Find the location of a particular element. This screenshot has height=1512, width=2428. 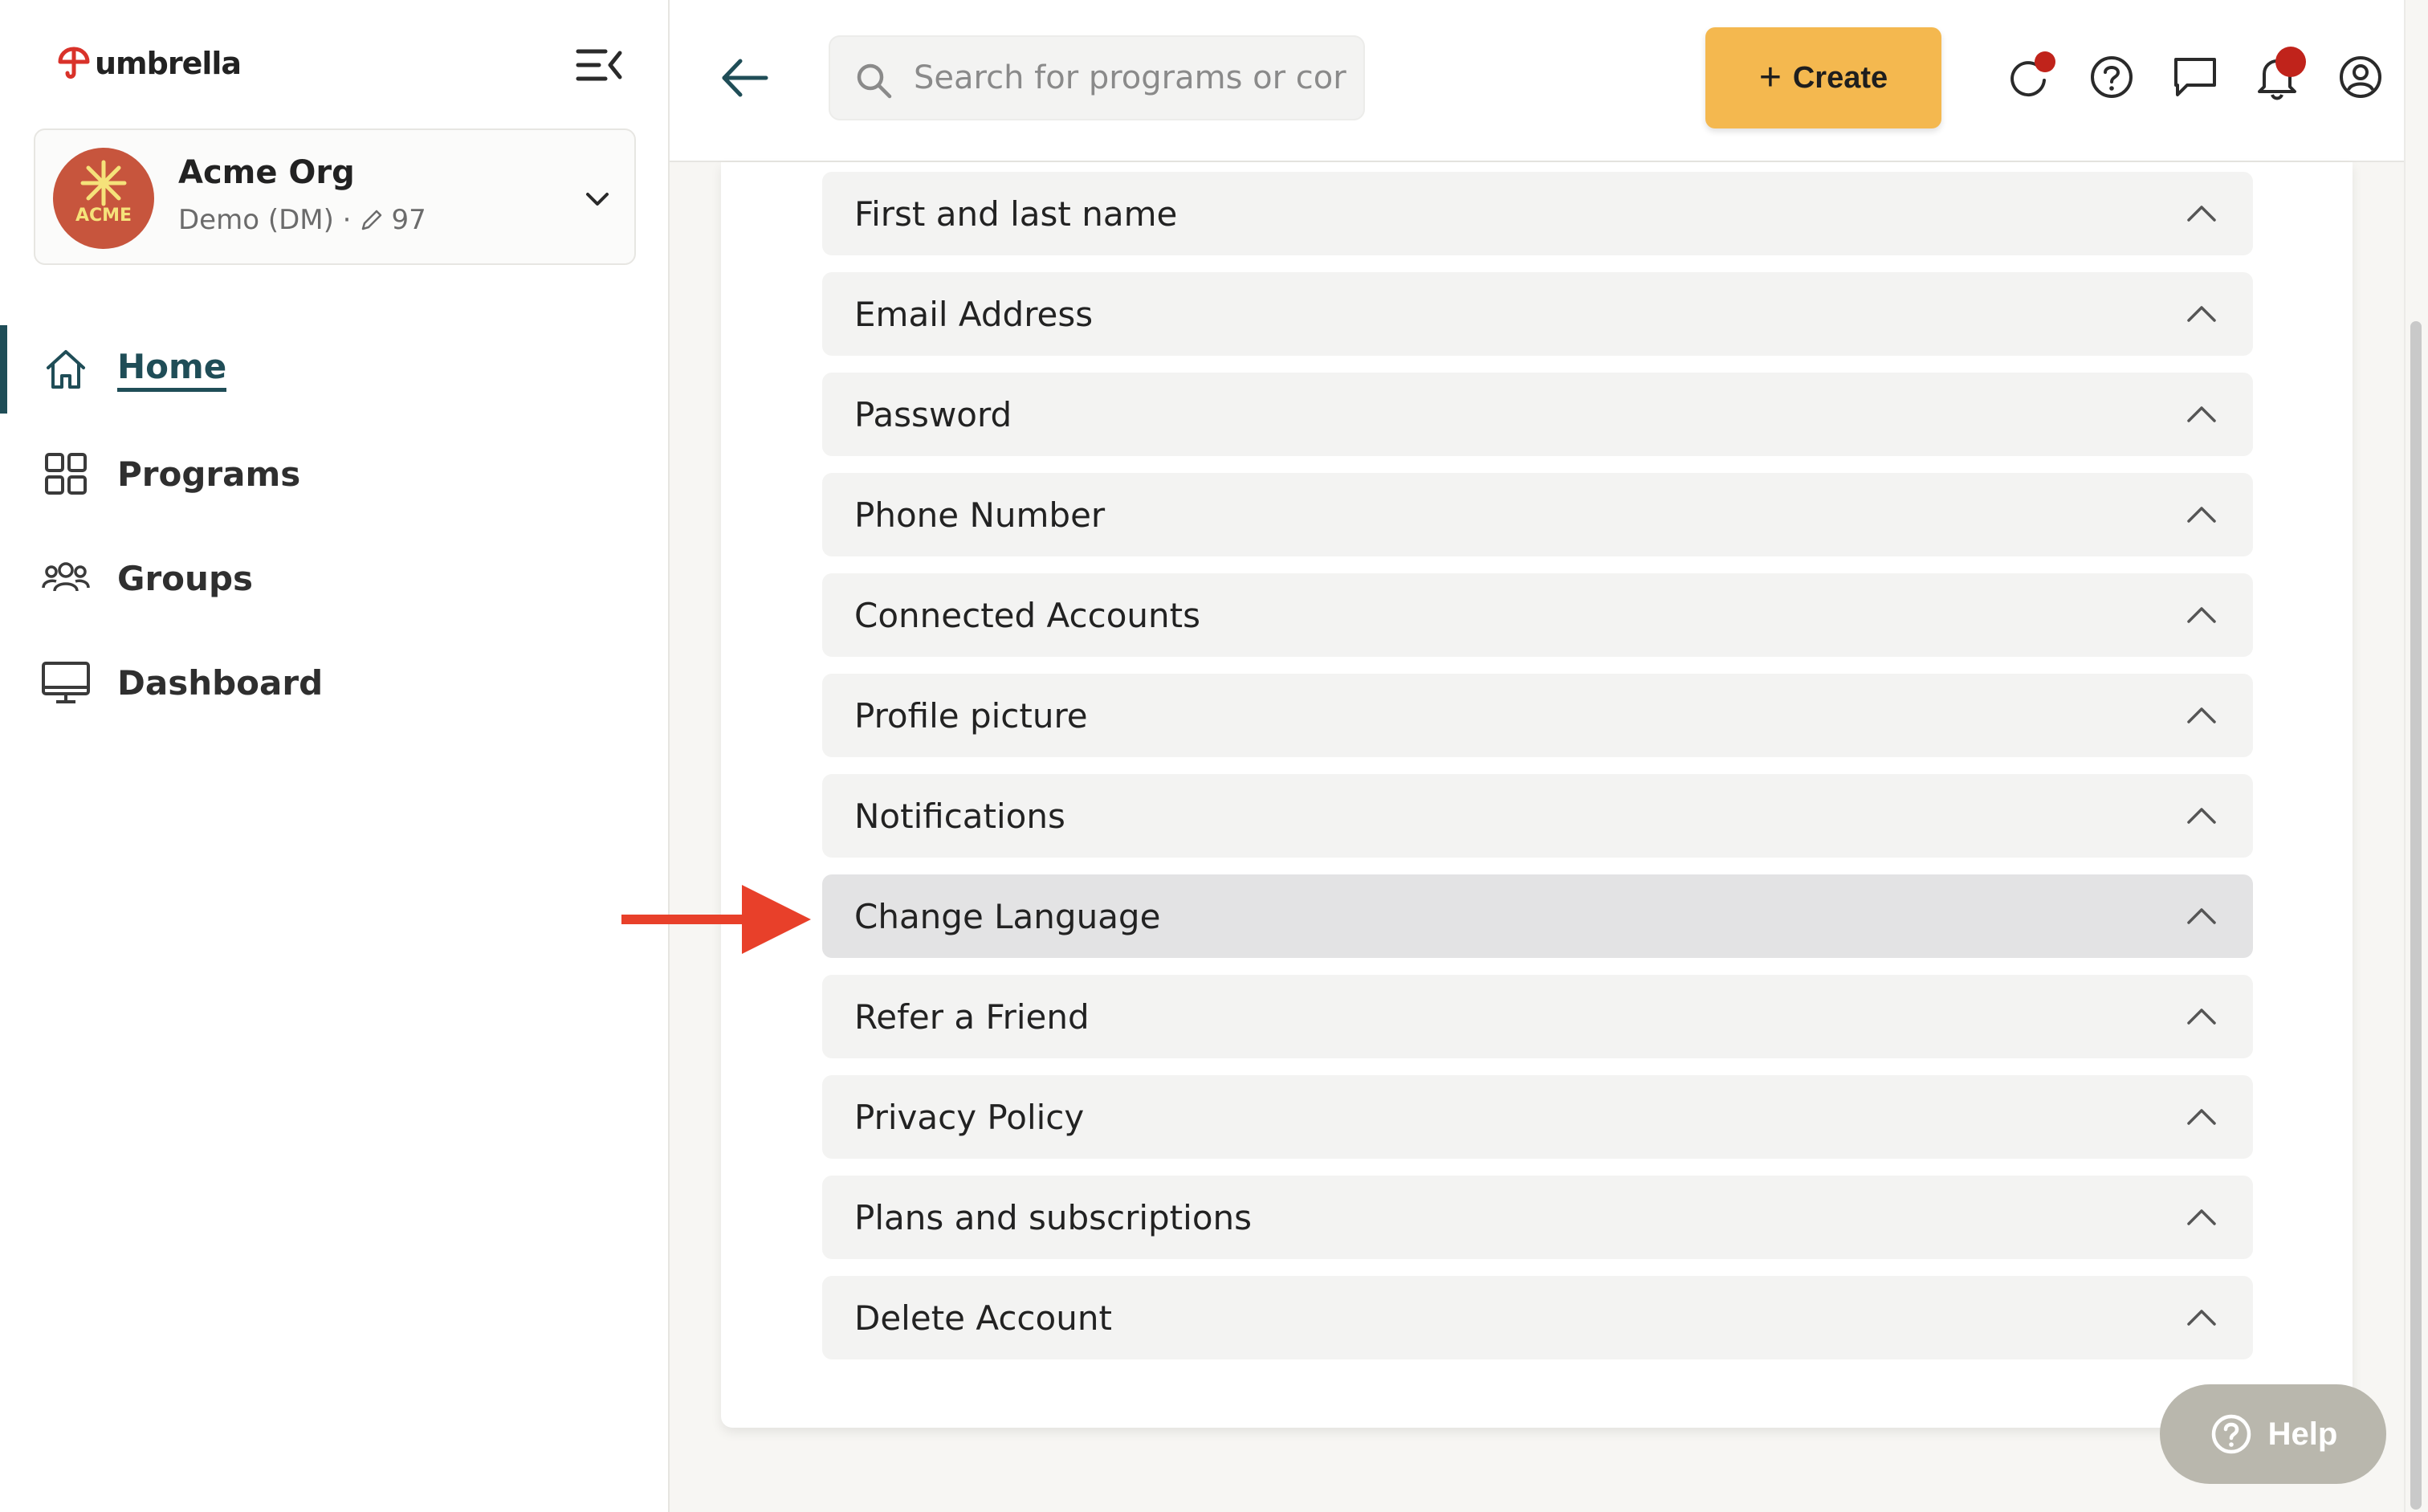

search-icon is located at coordinates (875, 81).